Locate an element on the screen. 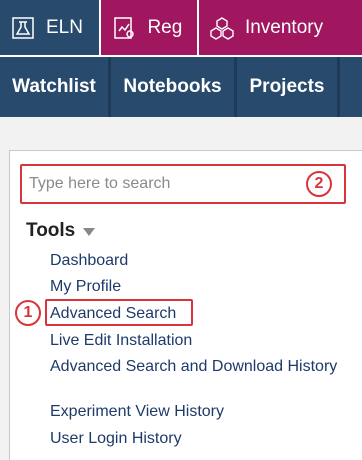  tool-link-dashboard: Dashboard is located at coordinates (89, 260).